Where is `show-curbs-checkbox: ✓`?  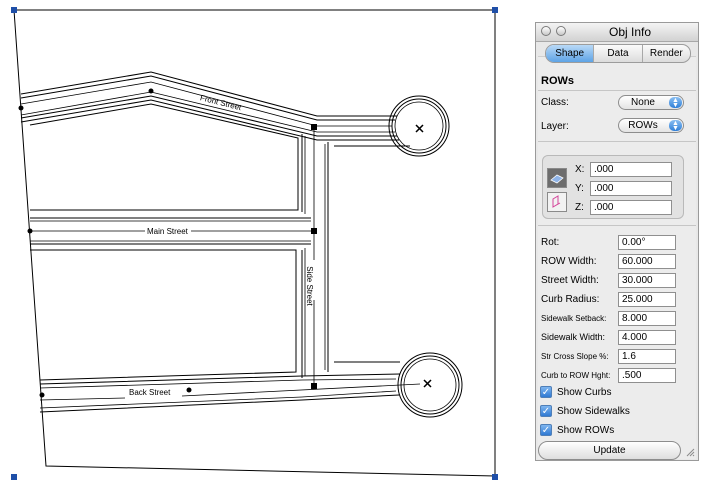
show-curbs-checkbox: ✓ is located at coordinates (546, 392).